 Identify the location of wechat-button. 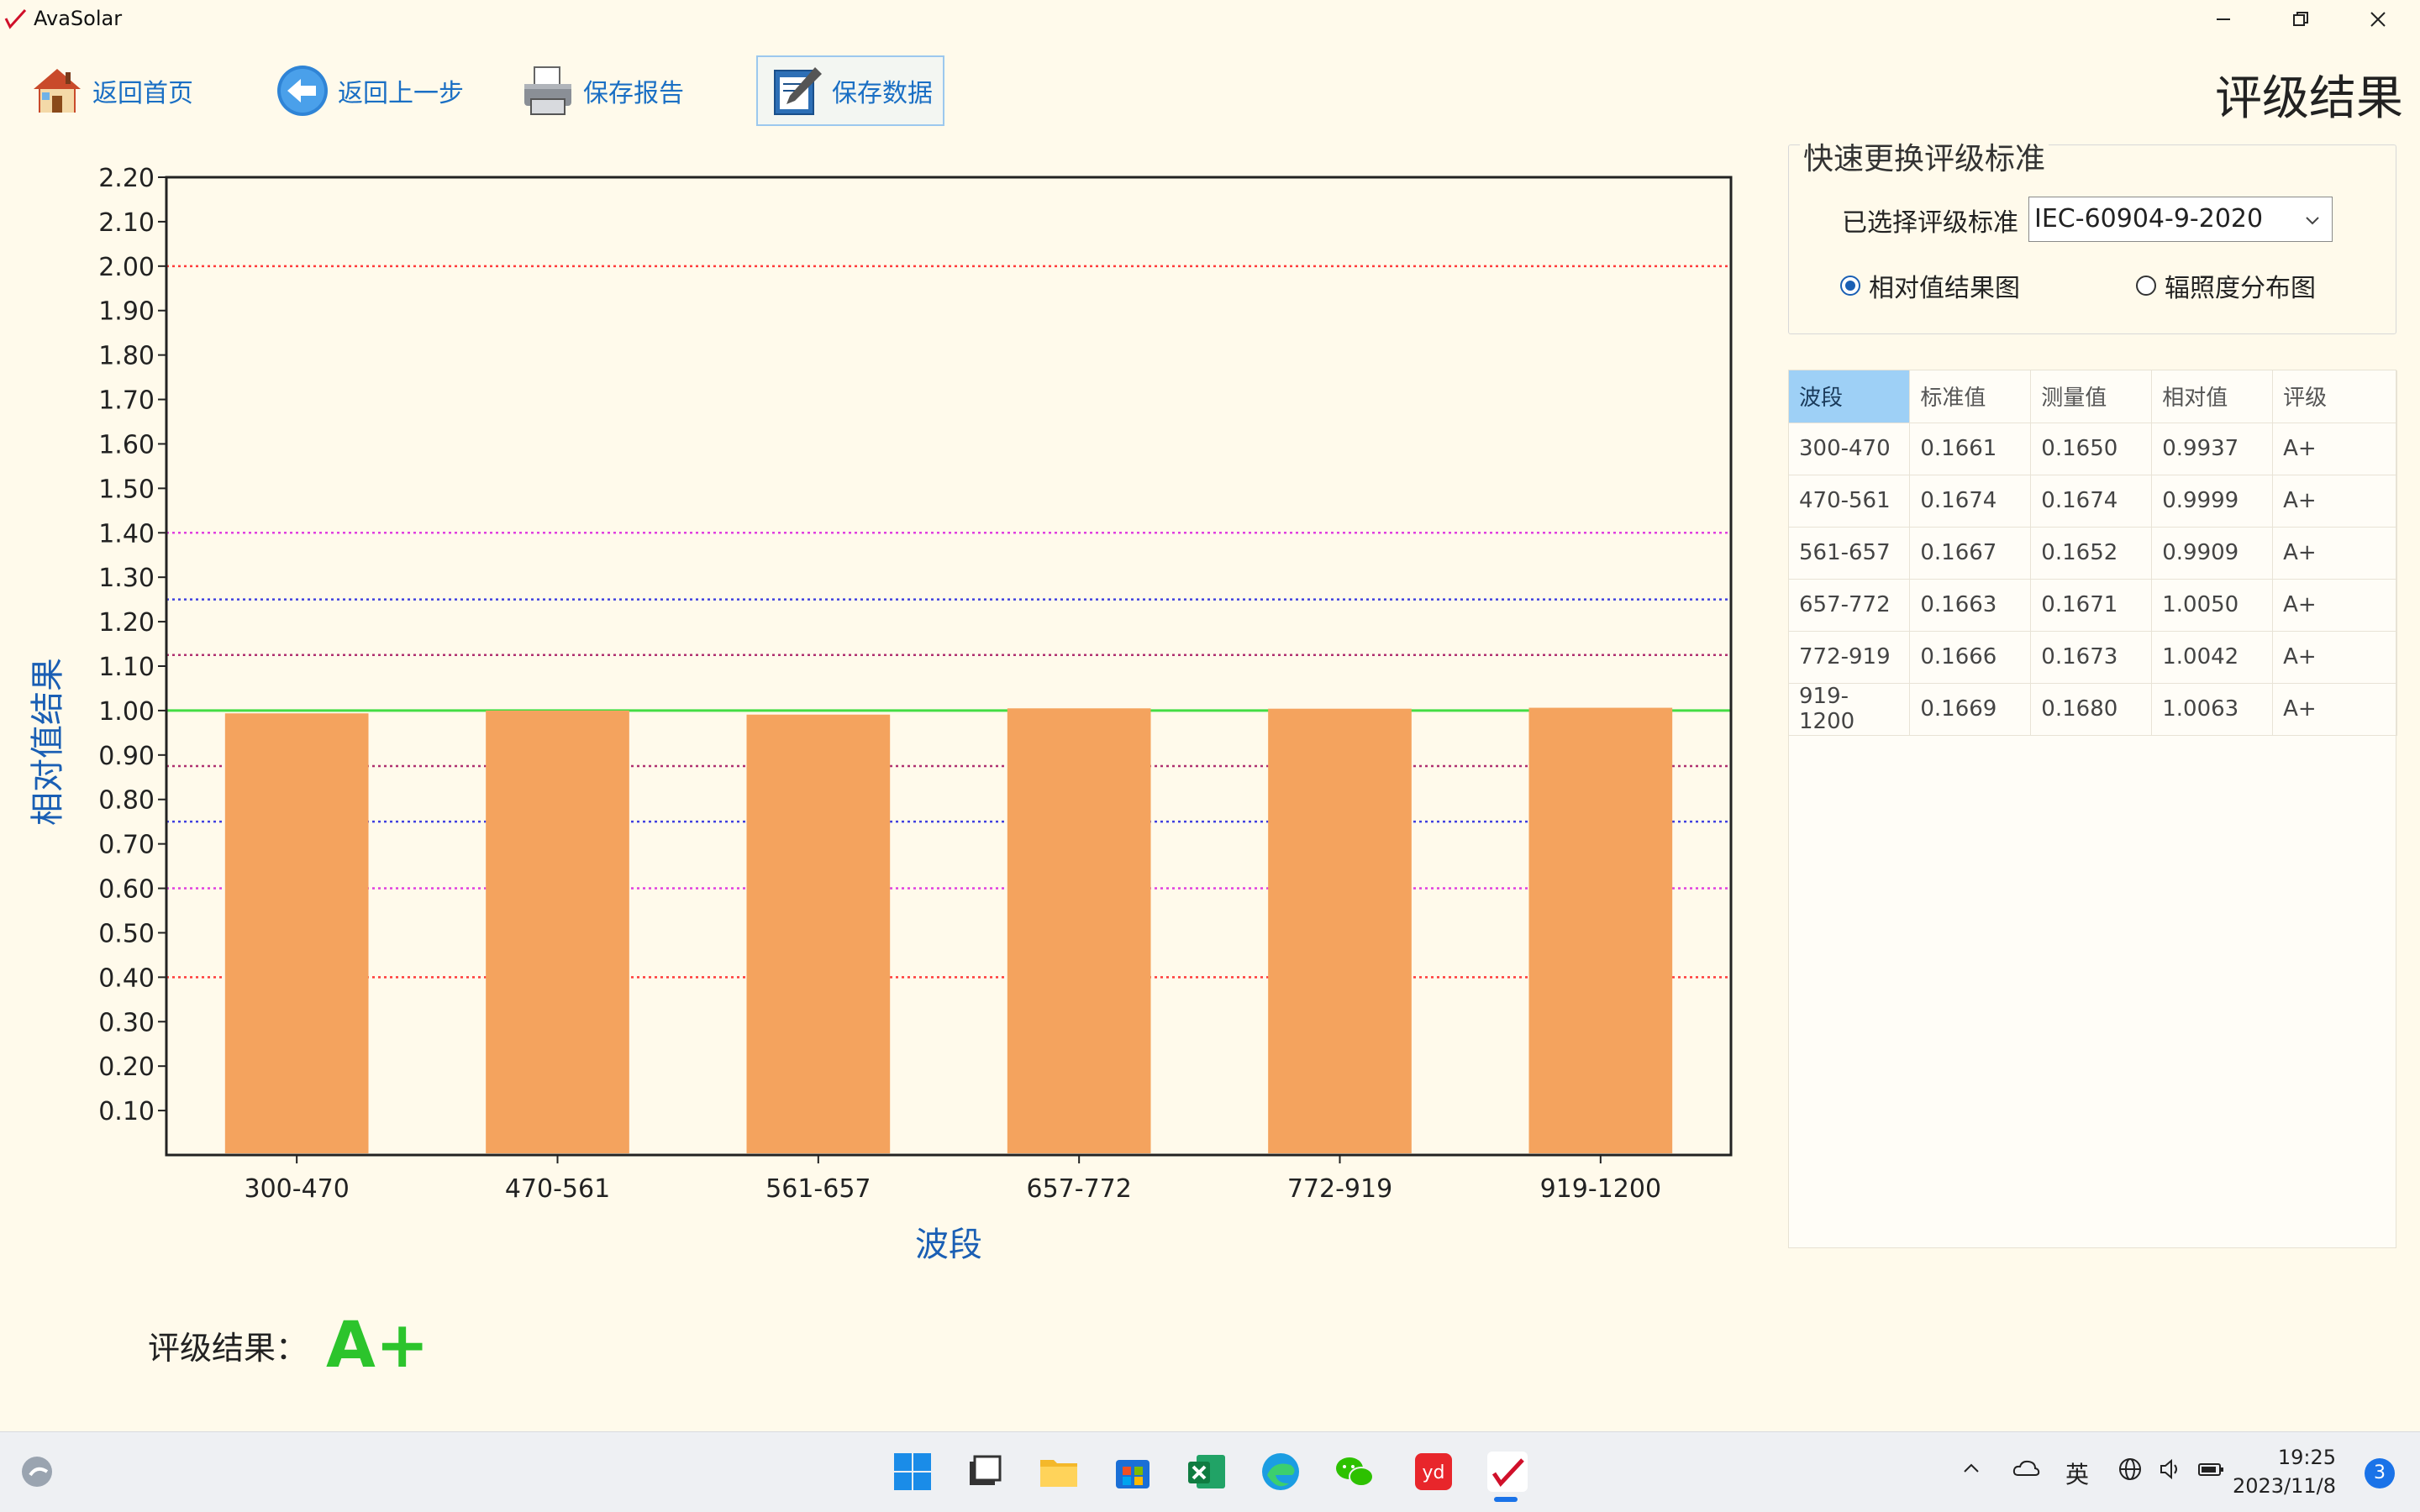
(1354, 1471).